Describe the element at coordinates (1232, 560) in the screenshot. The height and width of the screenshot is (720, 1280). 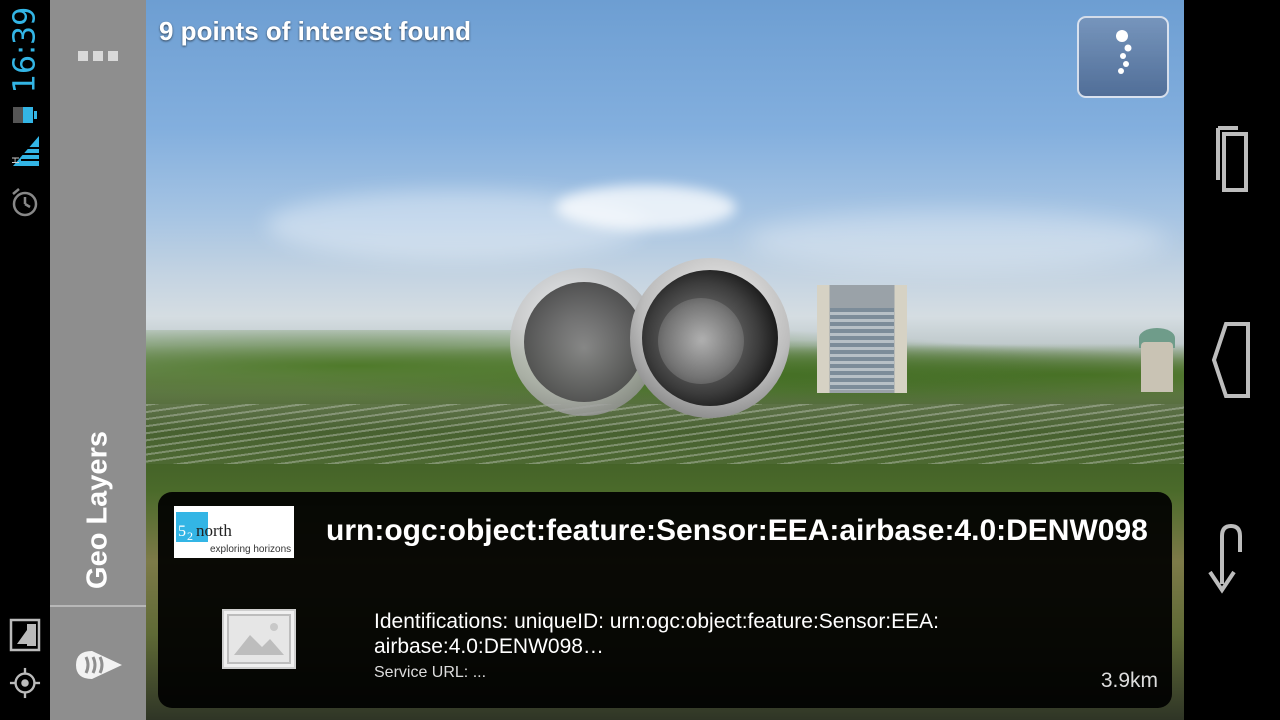
I see `back-button` at that location.